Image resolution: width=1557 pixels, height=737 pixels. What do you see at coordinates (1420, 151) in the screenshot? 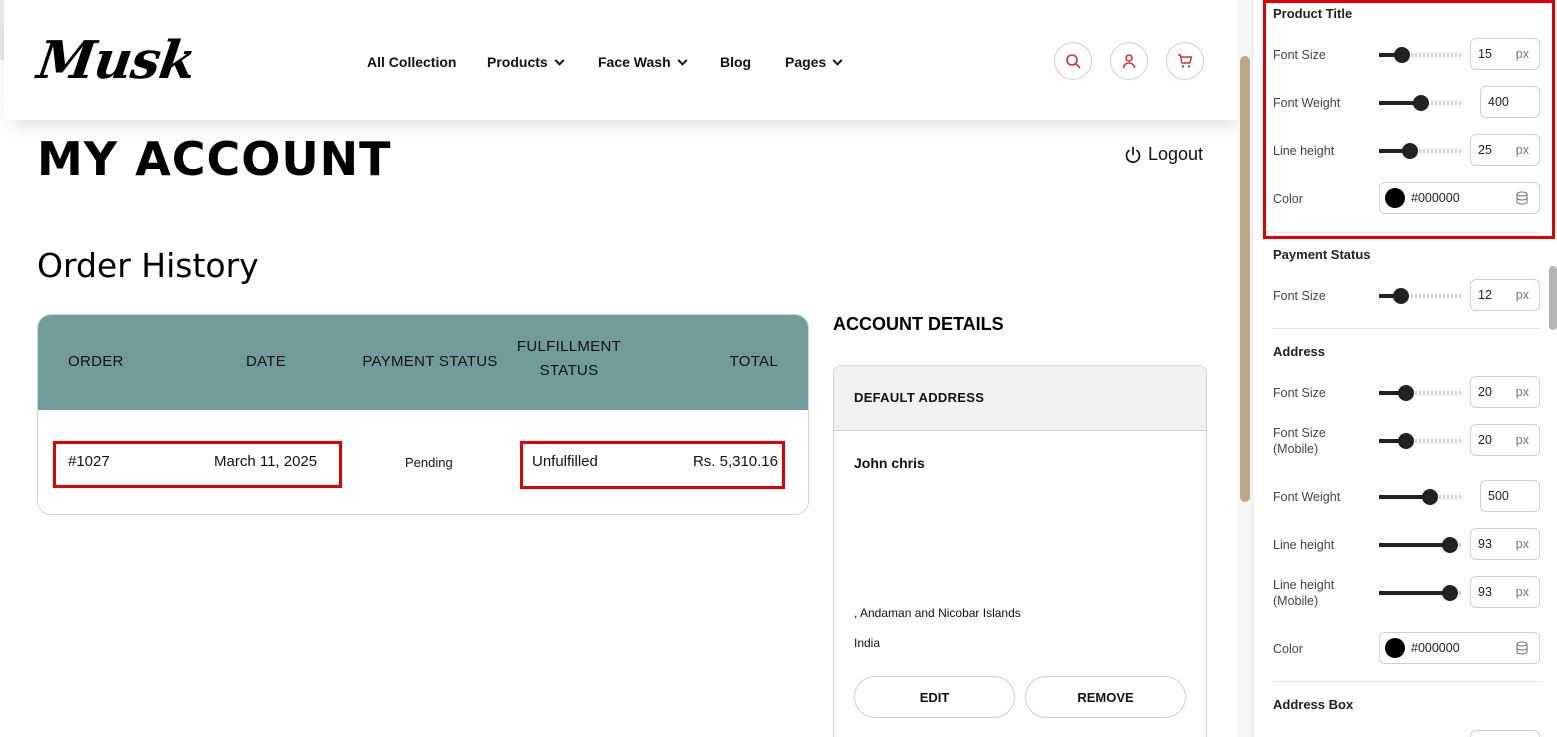
I see `product-title-line-height-slider` at bounding box center [1420, 151].